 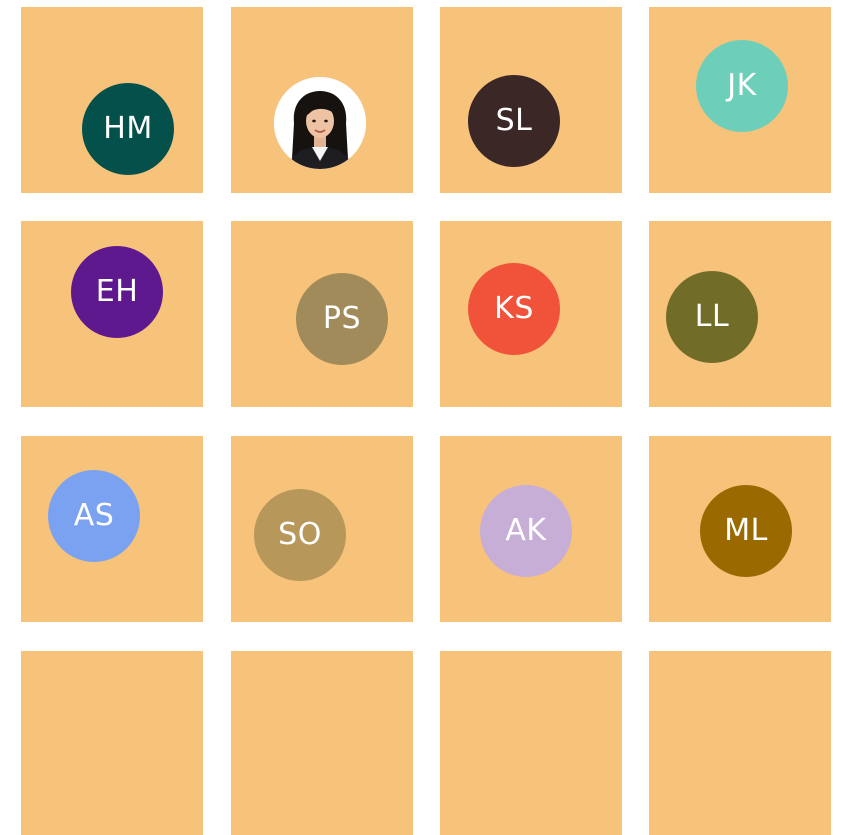 I want to click on grid-tile: AS, so click(x=112, y=529).